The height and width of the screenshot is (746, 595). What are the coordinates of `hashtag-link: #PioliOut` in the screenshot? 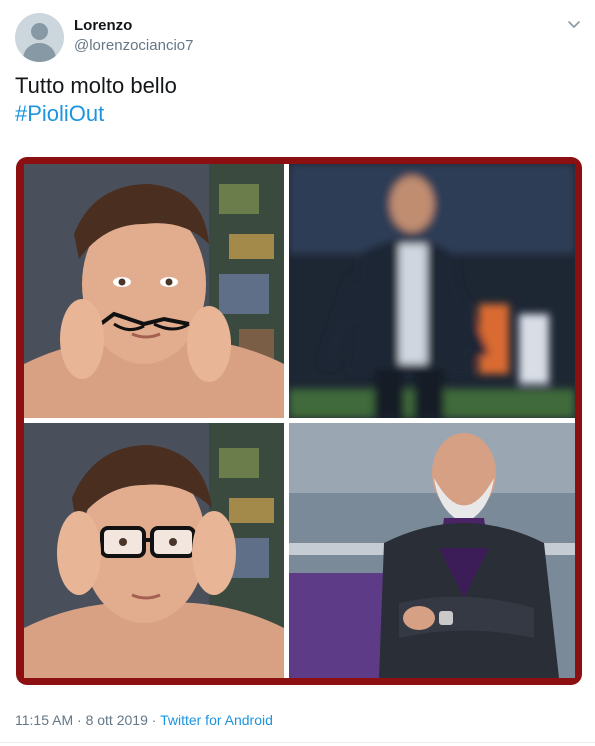 It's located at (96, 114).